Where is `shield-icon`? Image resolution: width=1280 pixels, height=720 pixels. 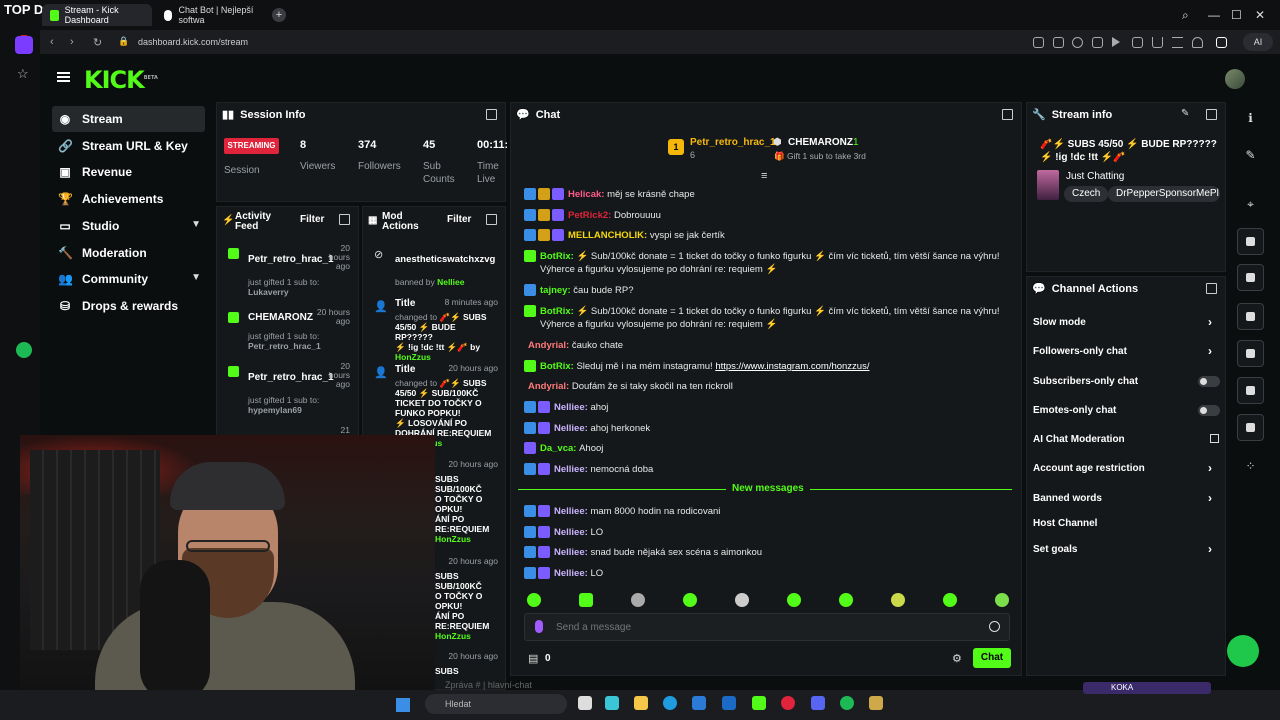 shield-icon is located at coordinates (1077, 42).